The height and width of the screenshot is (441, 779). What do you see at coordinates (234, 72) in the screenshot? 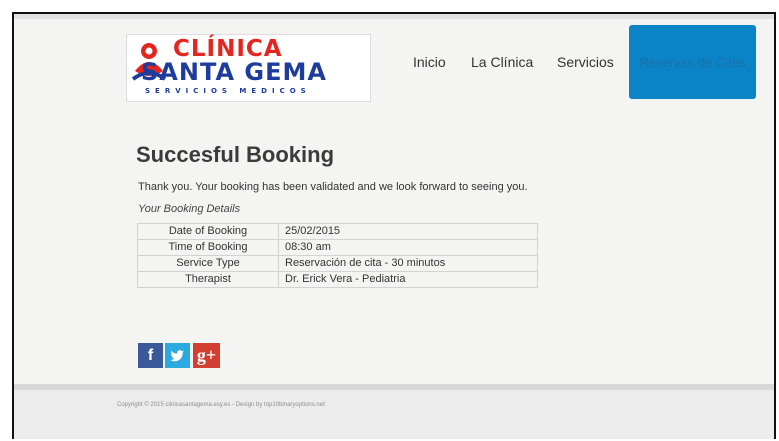
I see `logo-subtitle: SANTA GEMA` at bounding box center [234, 72].